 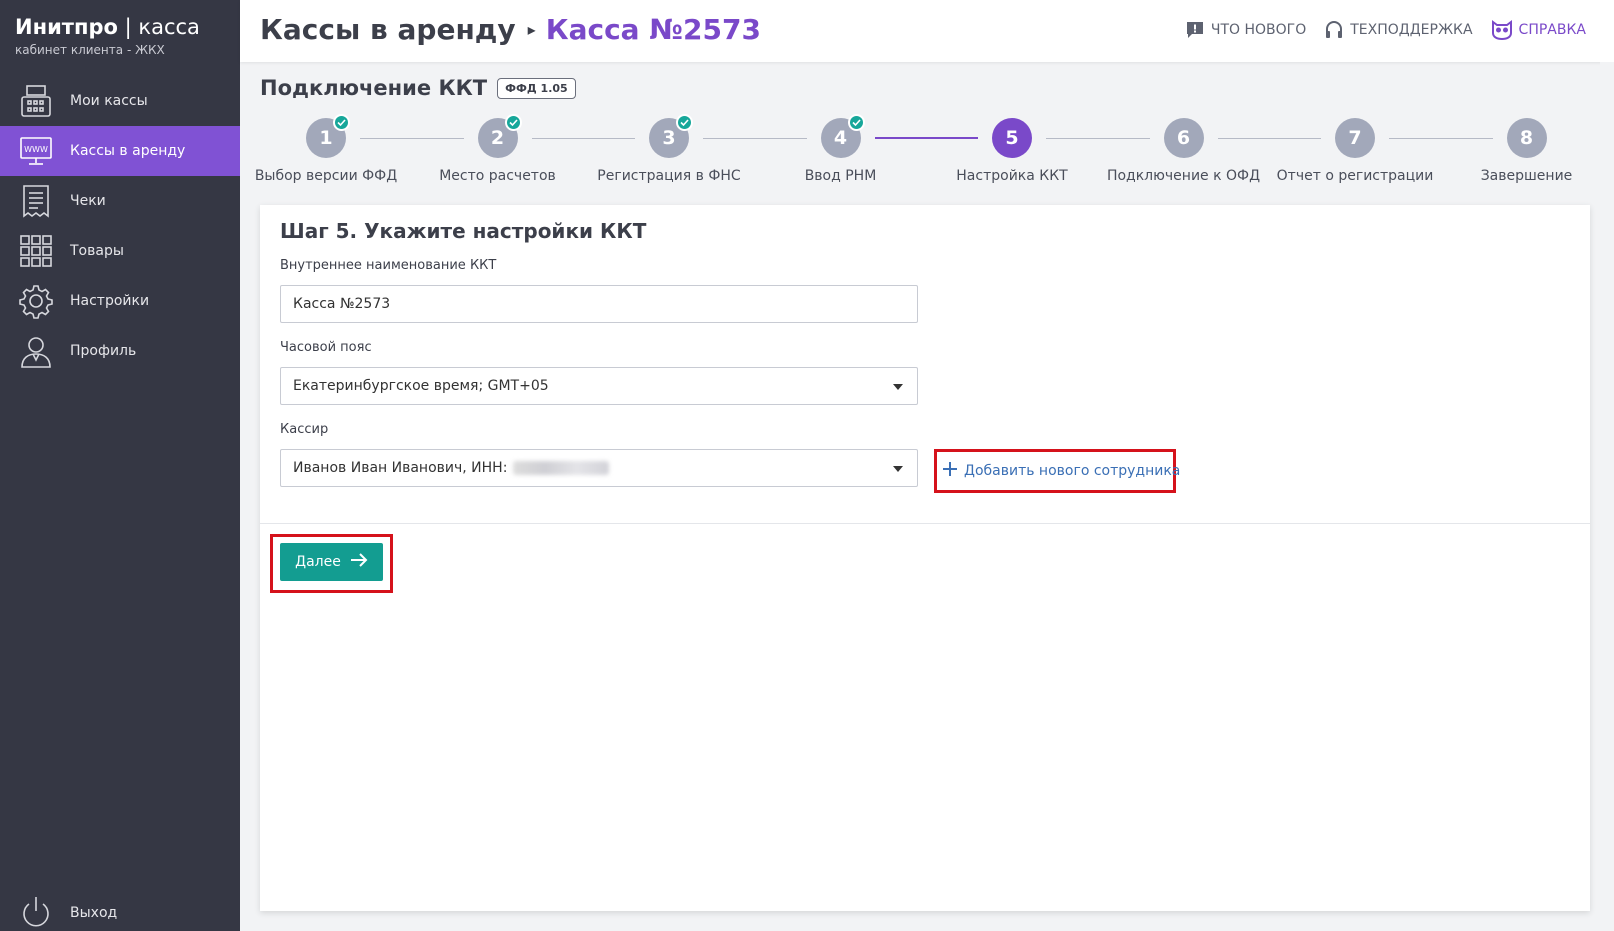 I want to click on step-circle: 7, so click(x=1355, y=138).